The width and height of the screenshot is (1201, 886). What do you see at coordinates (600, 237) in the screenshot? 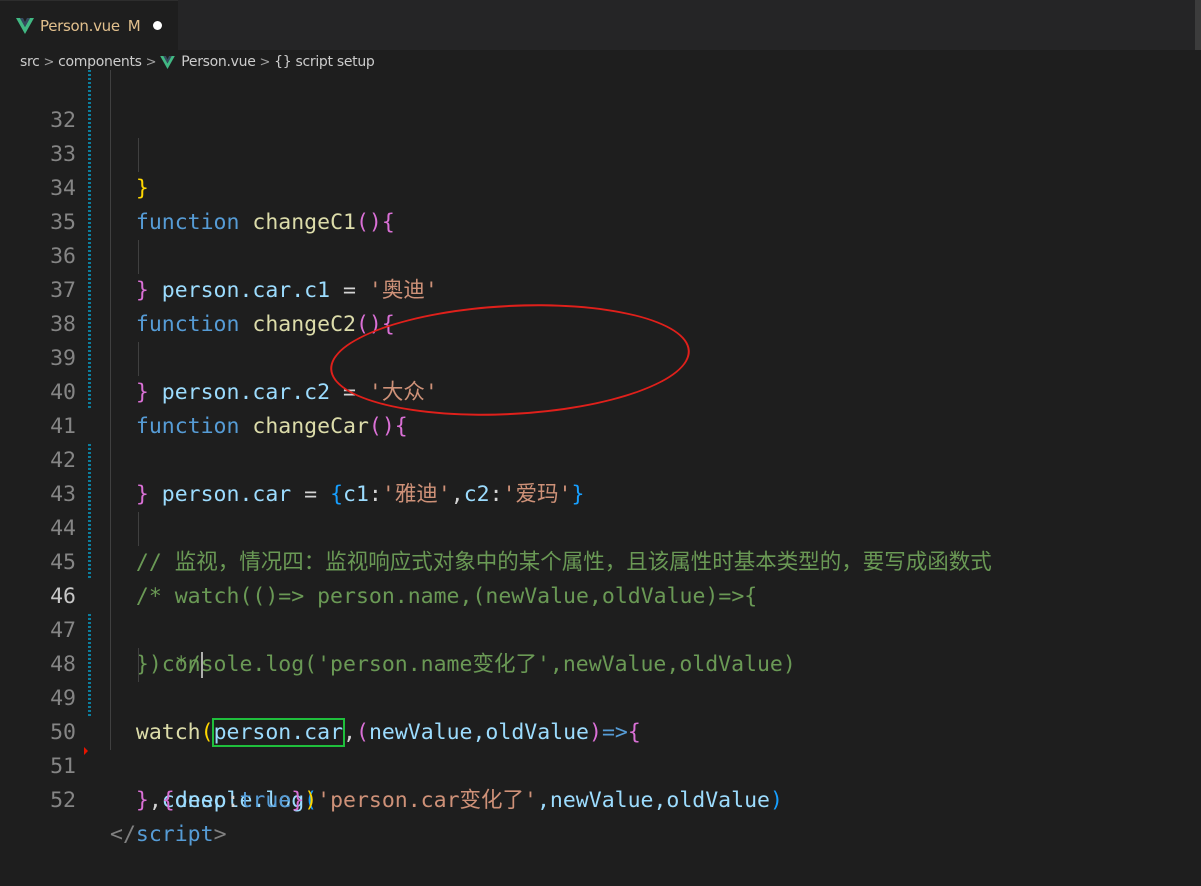
I see `code-line: 35 }` at bounding box center [600, 237].